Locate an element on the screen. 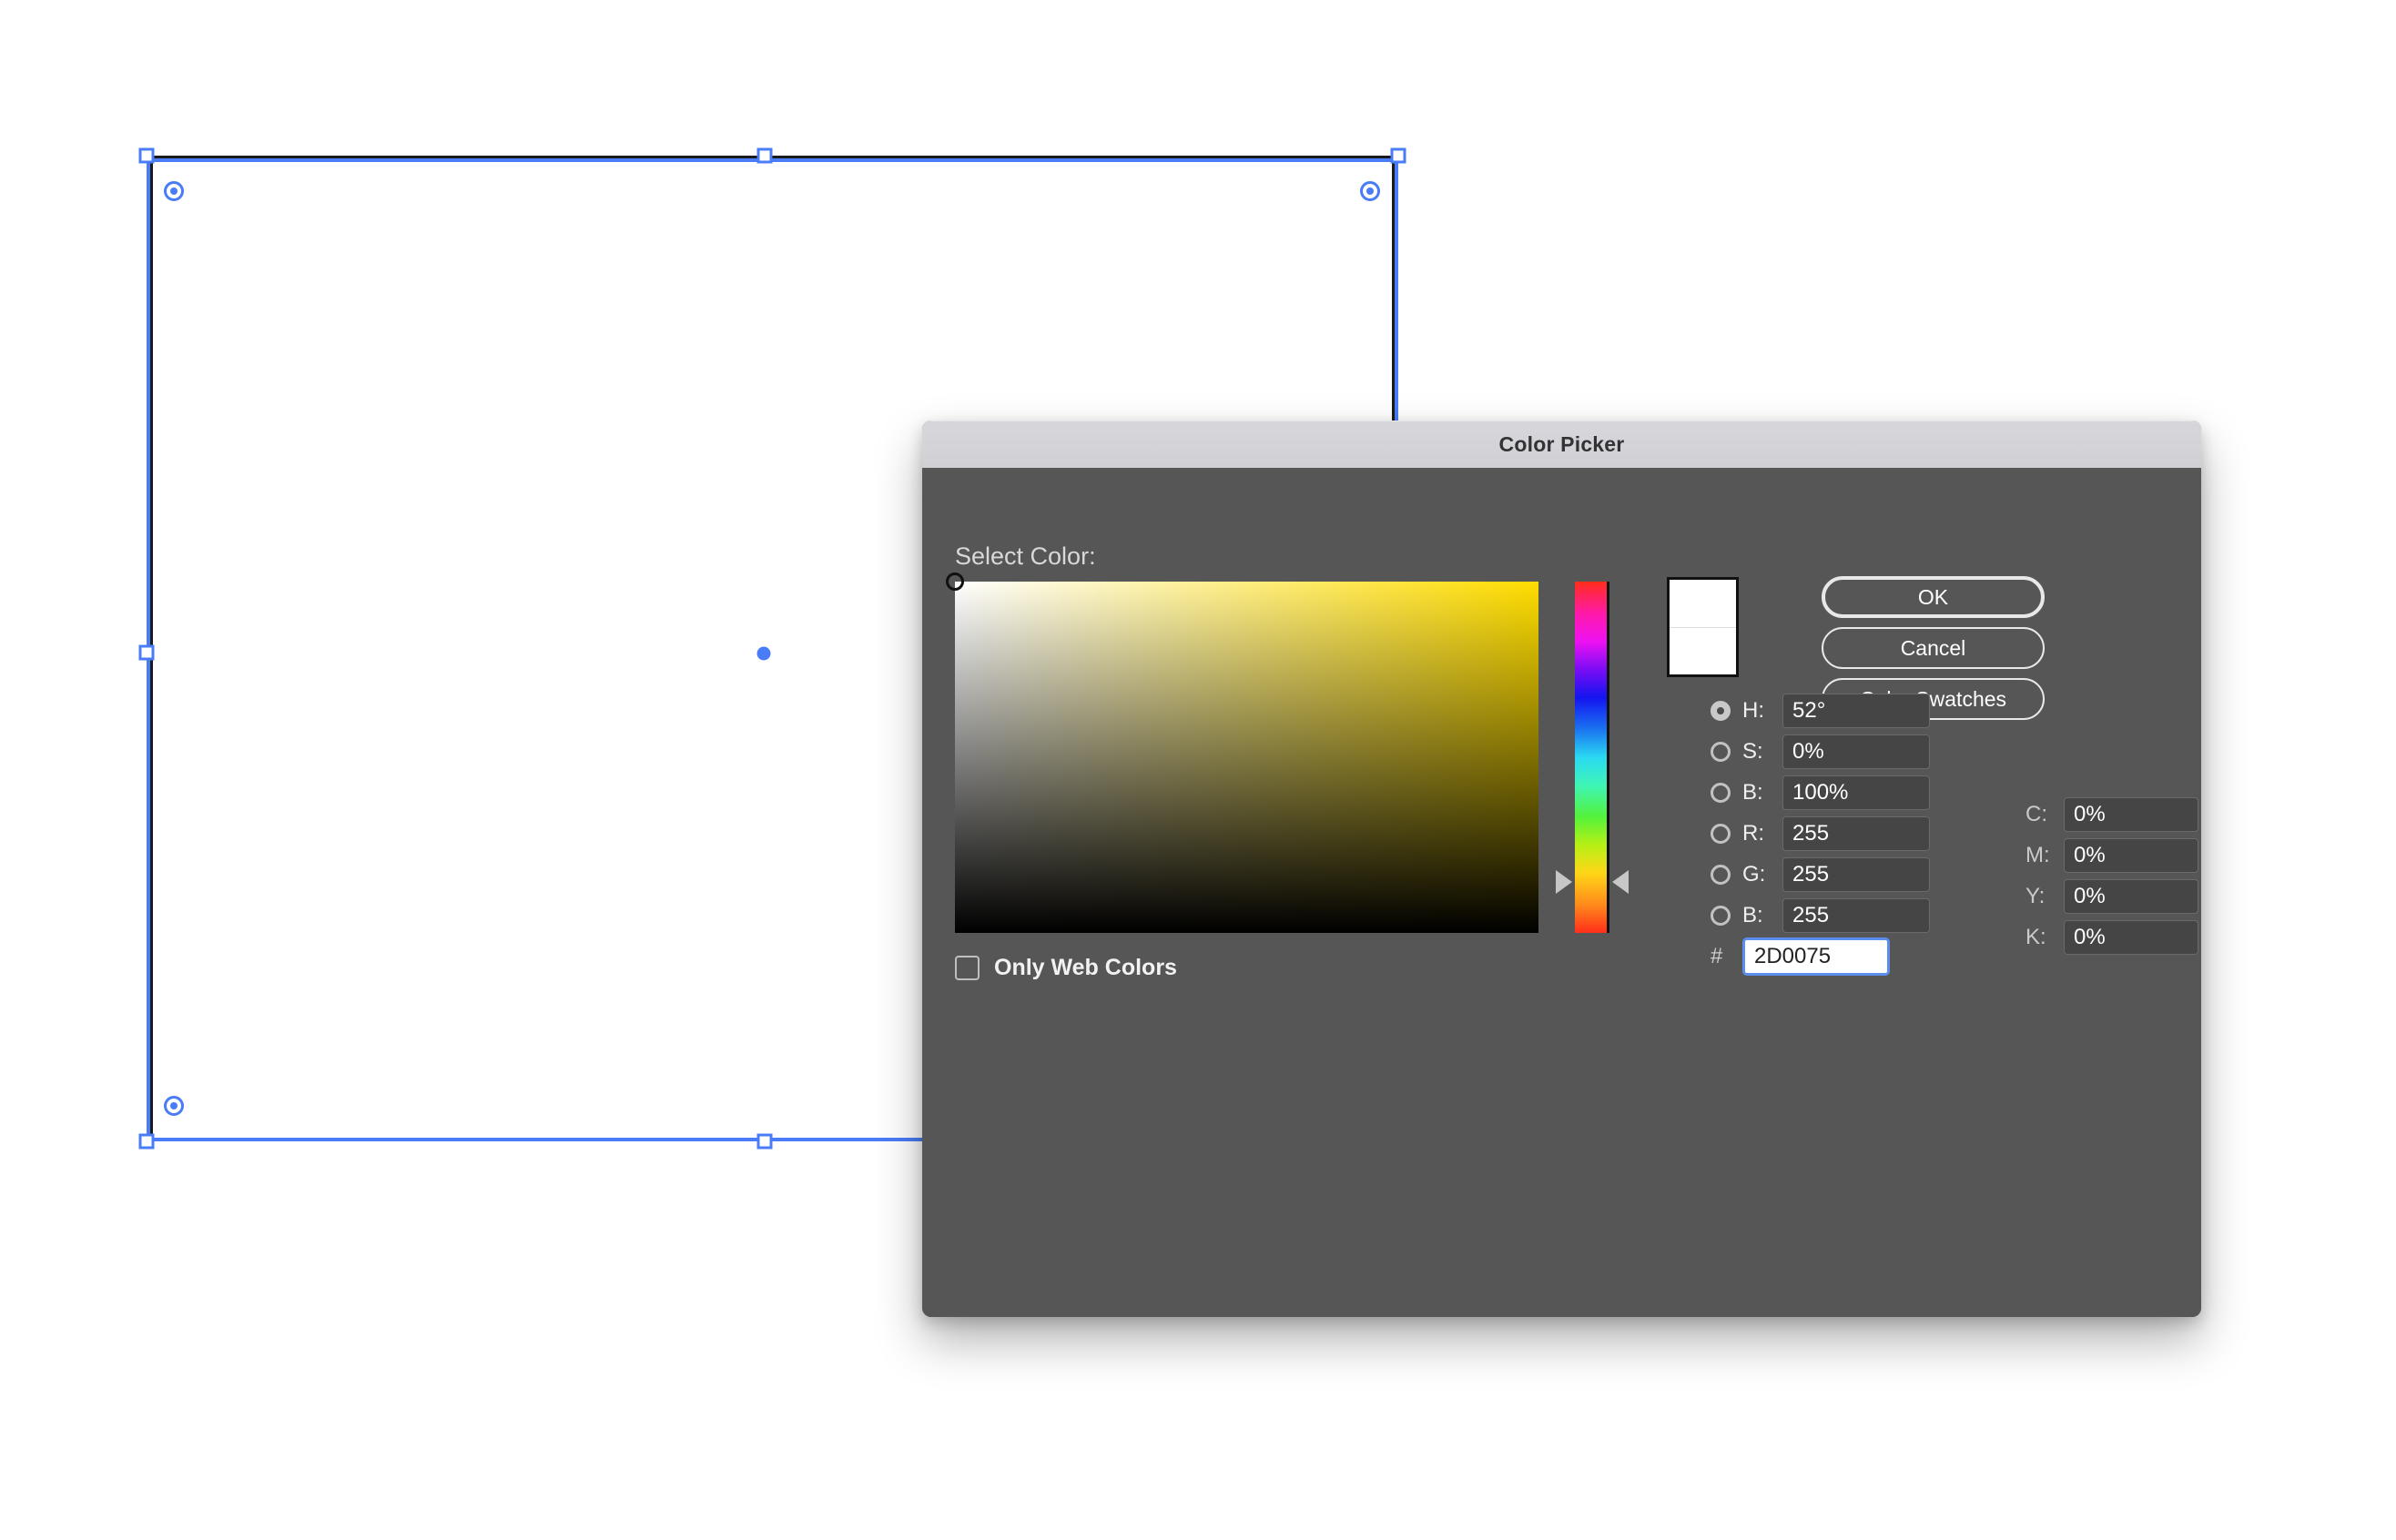 The image size is (2396, 1540). handle-bottom-center is located at coordinates (764, 1141).